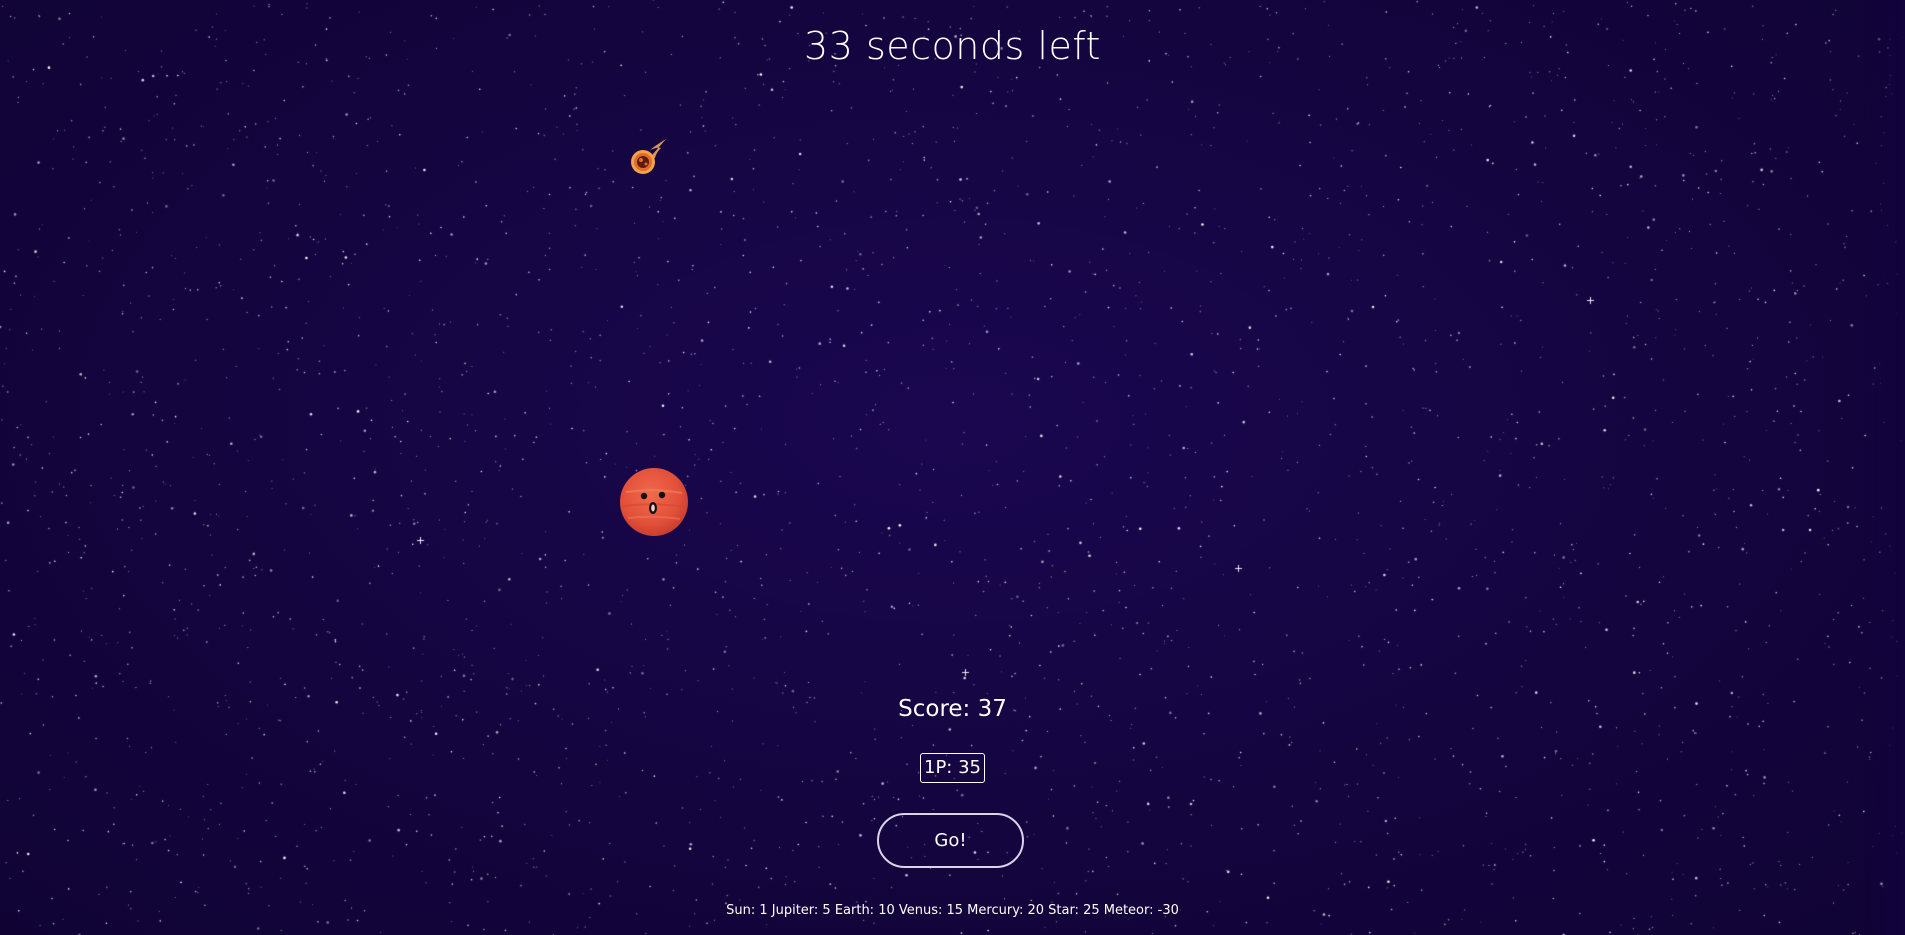  I want to click on player-score-badge: 1P: 35, so click(952, 768).